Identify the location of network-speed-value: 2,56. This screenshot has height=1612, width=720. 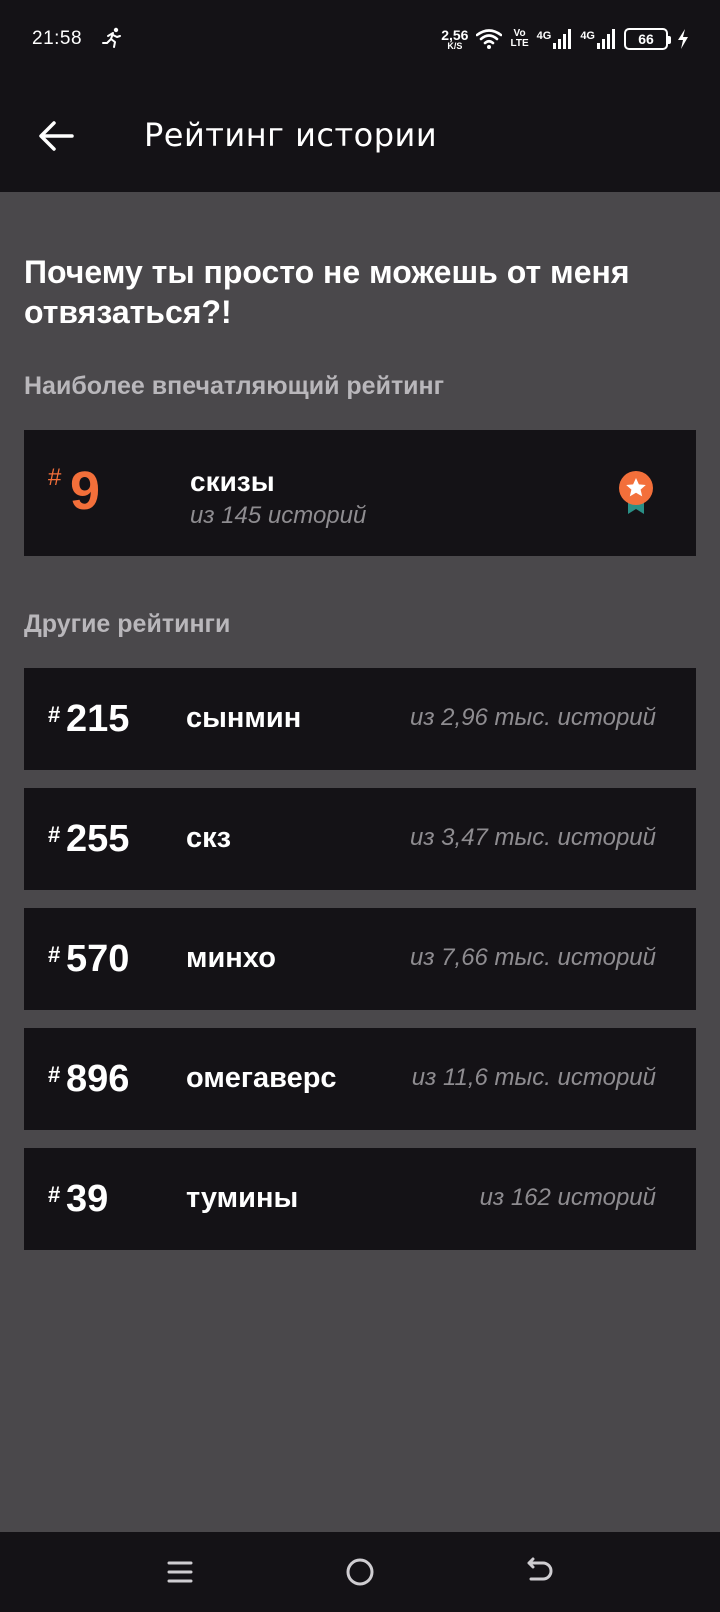
(455, 34).